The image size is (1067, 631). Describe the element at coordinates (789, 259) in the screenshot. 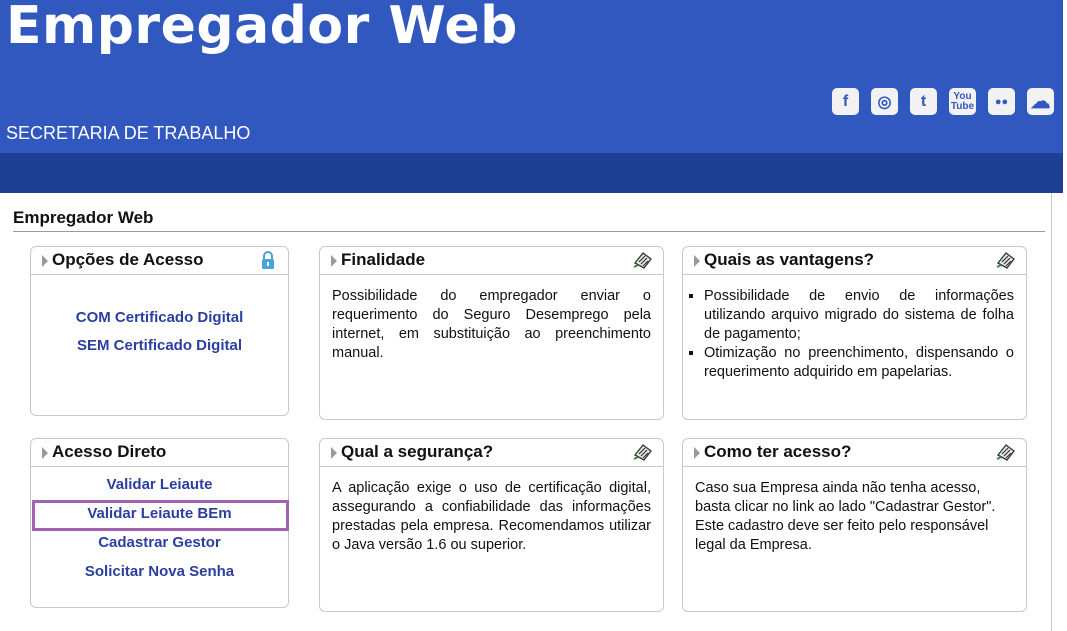

I see `panel-title: Quais as vantagens?` at that location.